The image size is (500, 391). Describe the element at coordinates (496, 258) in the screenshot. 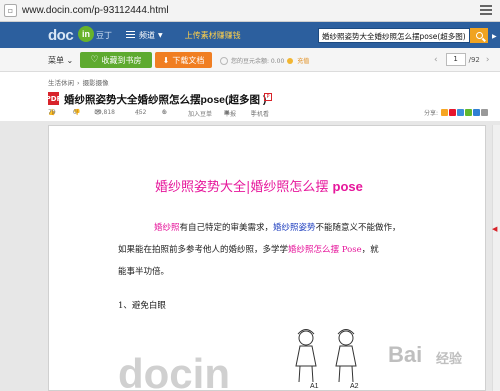

I see `viewer-scrollbar` at that location.